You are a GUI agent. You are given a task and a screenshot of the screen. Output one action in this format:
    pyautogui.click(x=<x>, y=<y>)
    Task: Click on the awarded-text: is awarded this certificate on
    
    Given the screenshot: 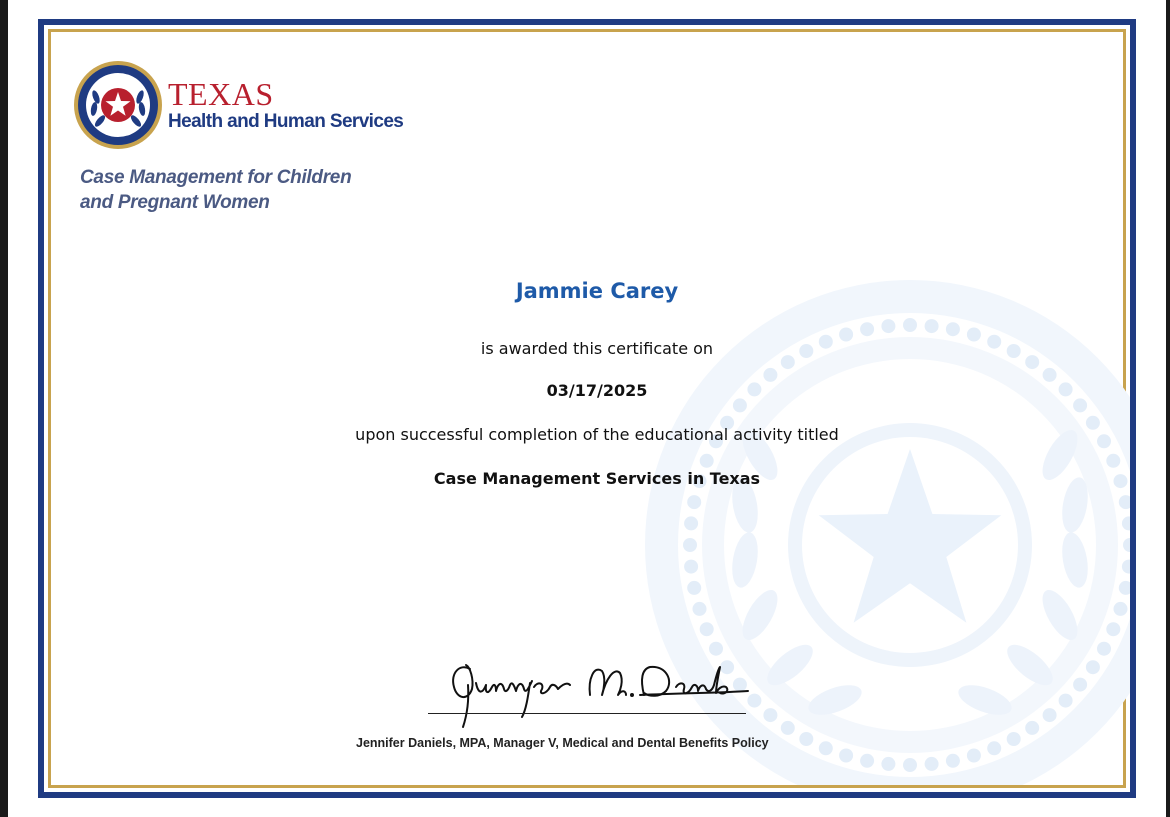 What is the action you would take?
    pyautogui.click(x=597, y=348)
    